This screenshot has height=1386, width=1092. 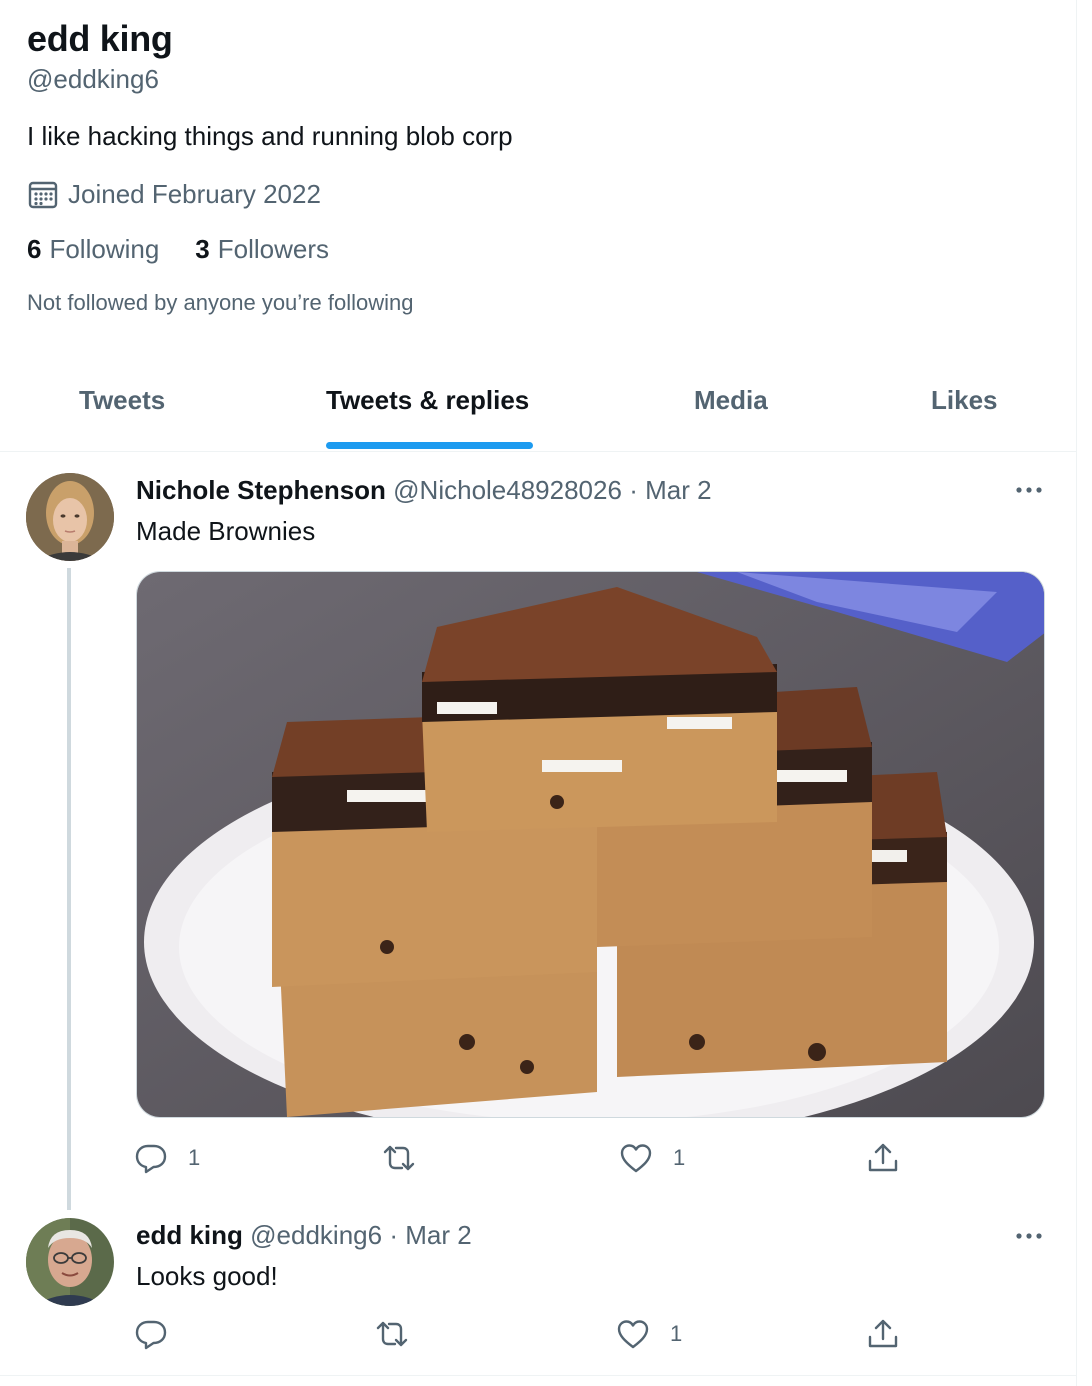 What do you see at coordinates (316, 1235) in the screenshot?
I see `tweet-handle: @eddking6` at bounding box center [316, 1235].